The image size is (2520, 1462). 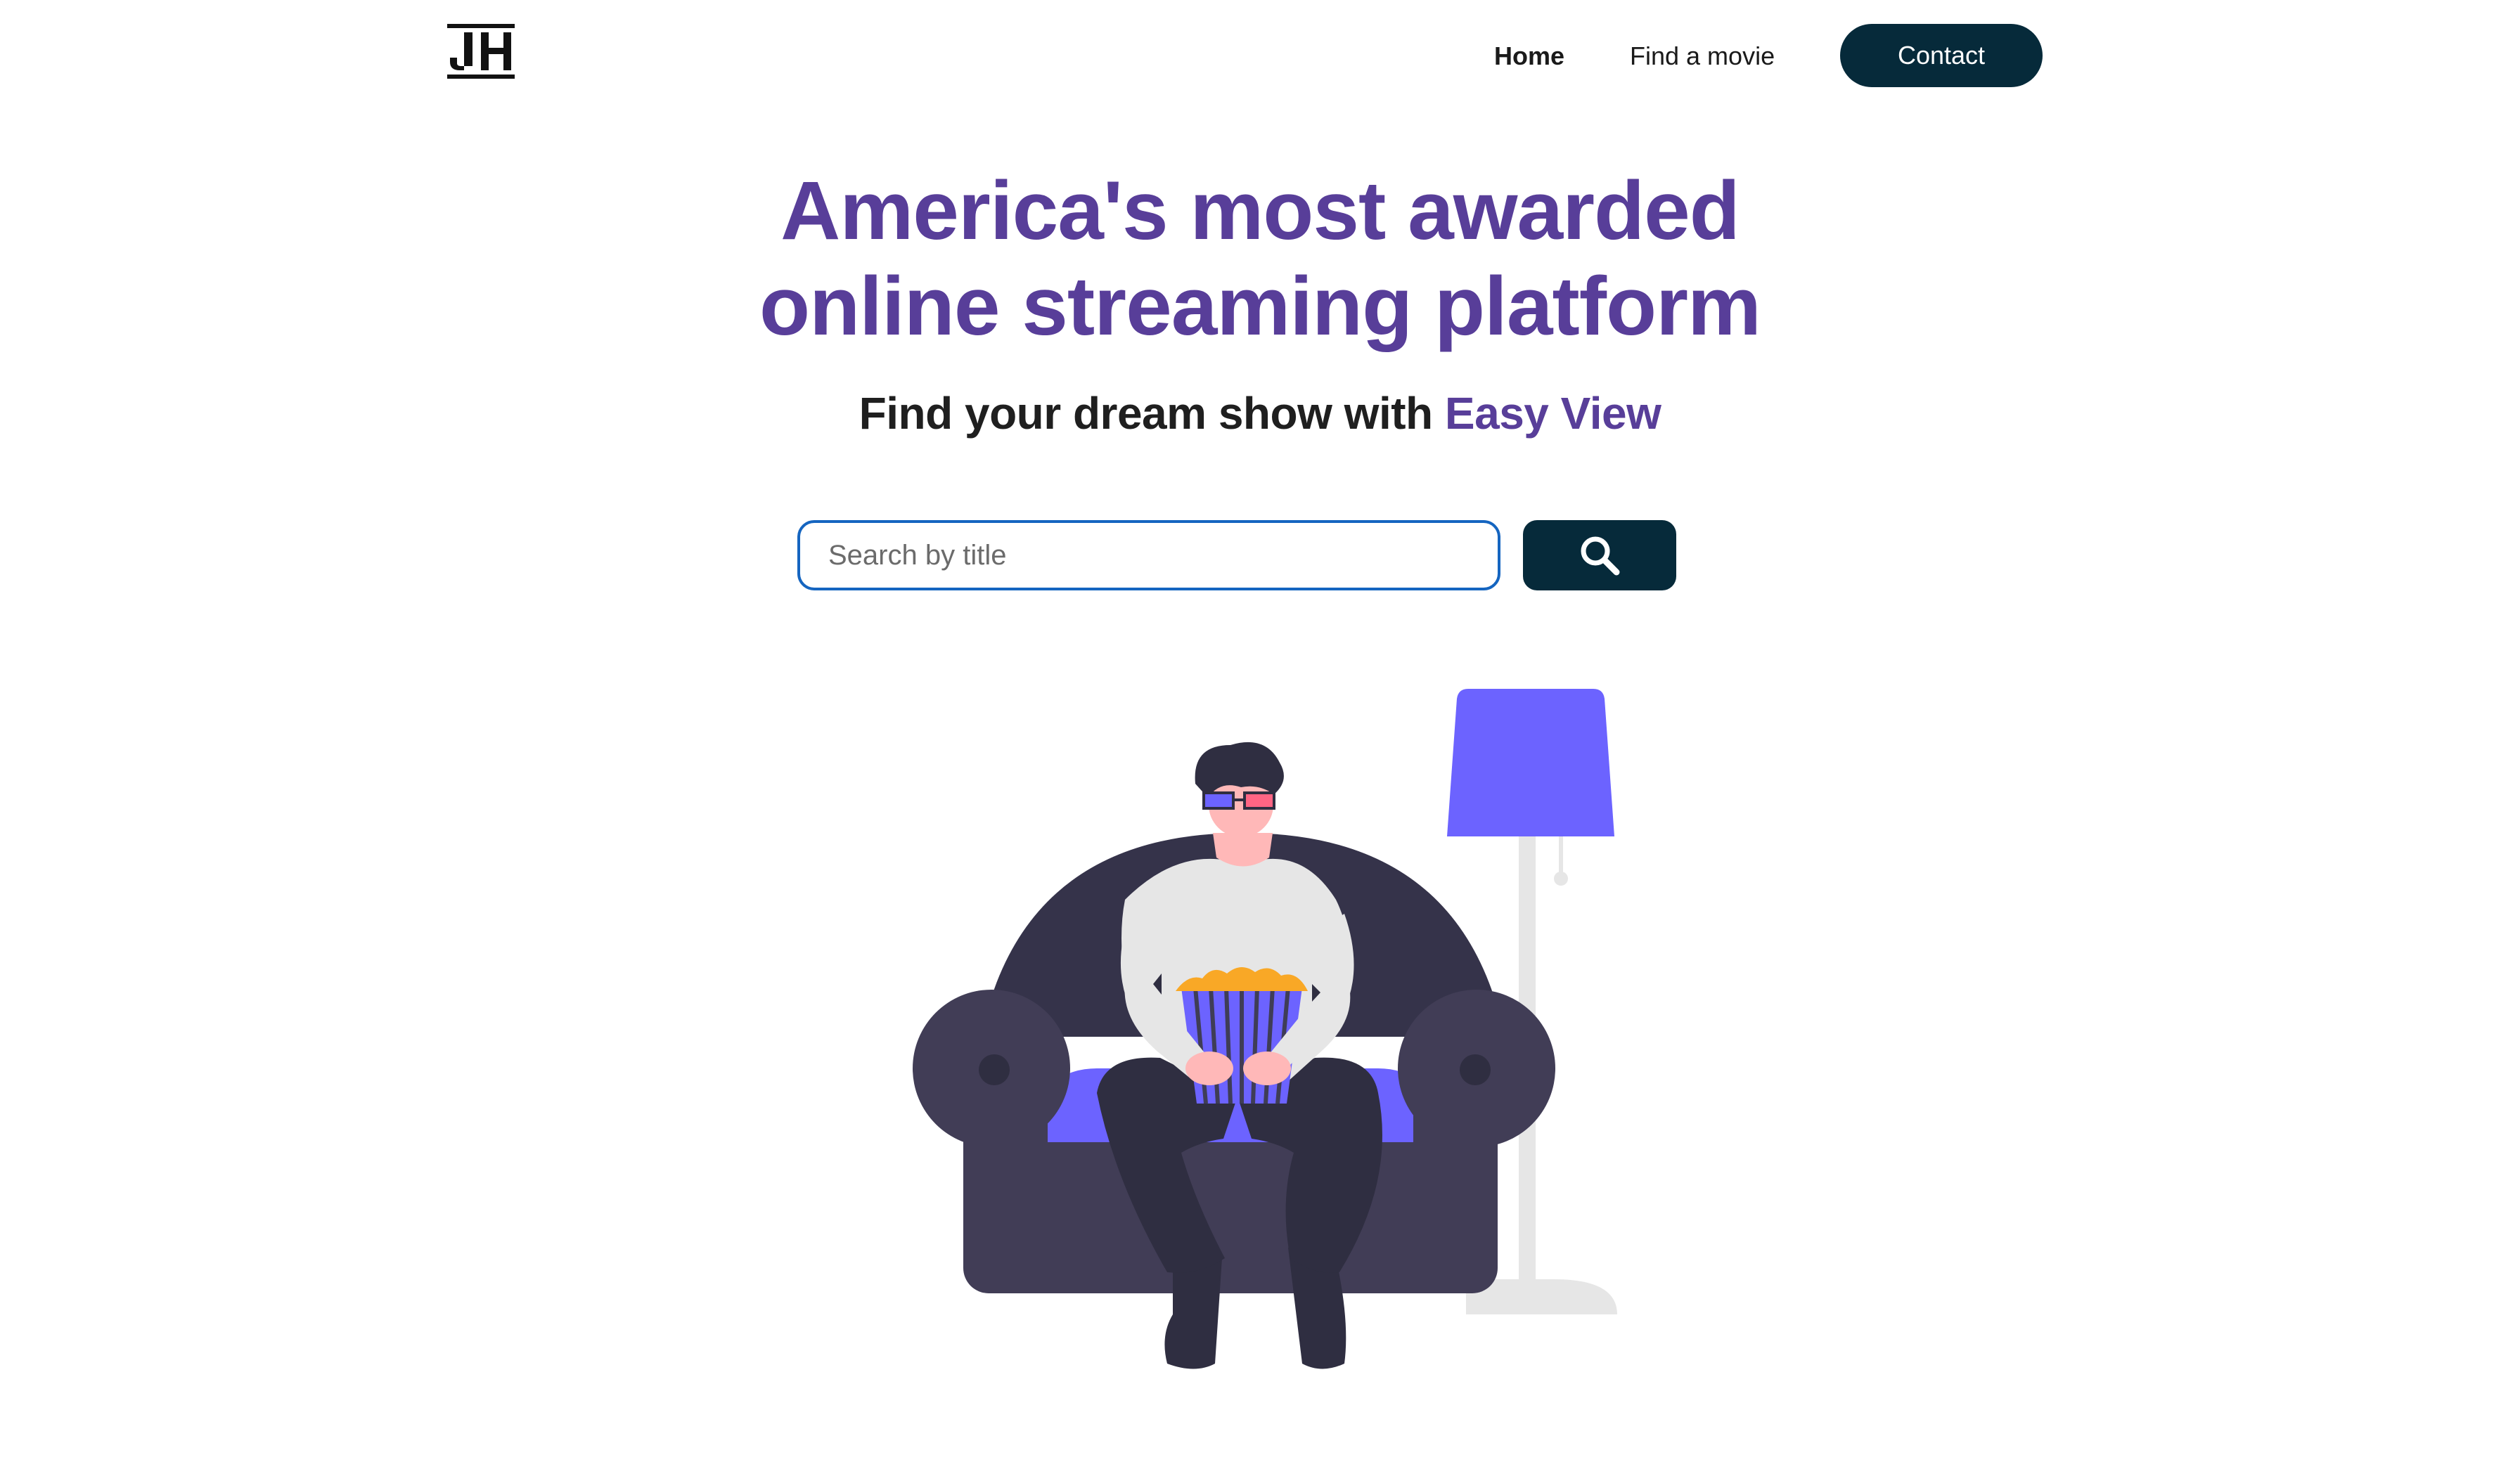 What do you see at coordinates (1552, 413) in the screenshot?
I see `brand-name: Easy View` at bounding box center [1552, 413].